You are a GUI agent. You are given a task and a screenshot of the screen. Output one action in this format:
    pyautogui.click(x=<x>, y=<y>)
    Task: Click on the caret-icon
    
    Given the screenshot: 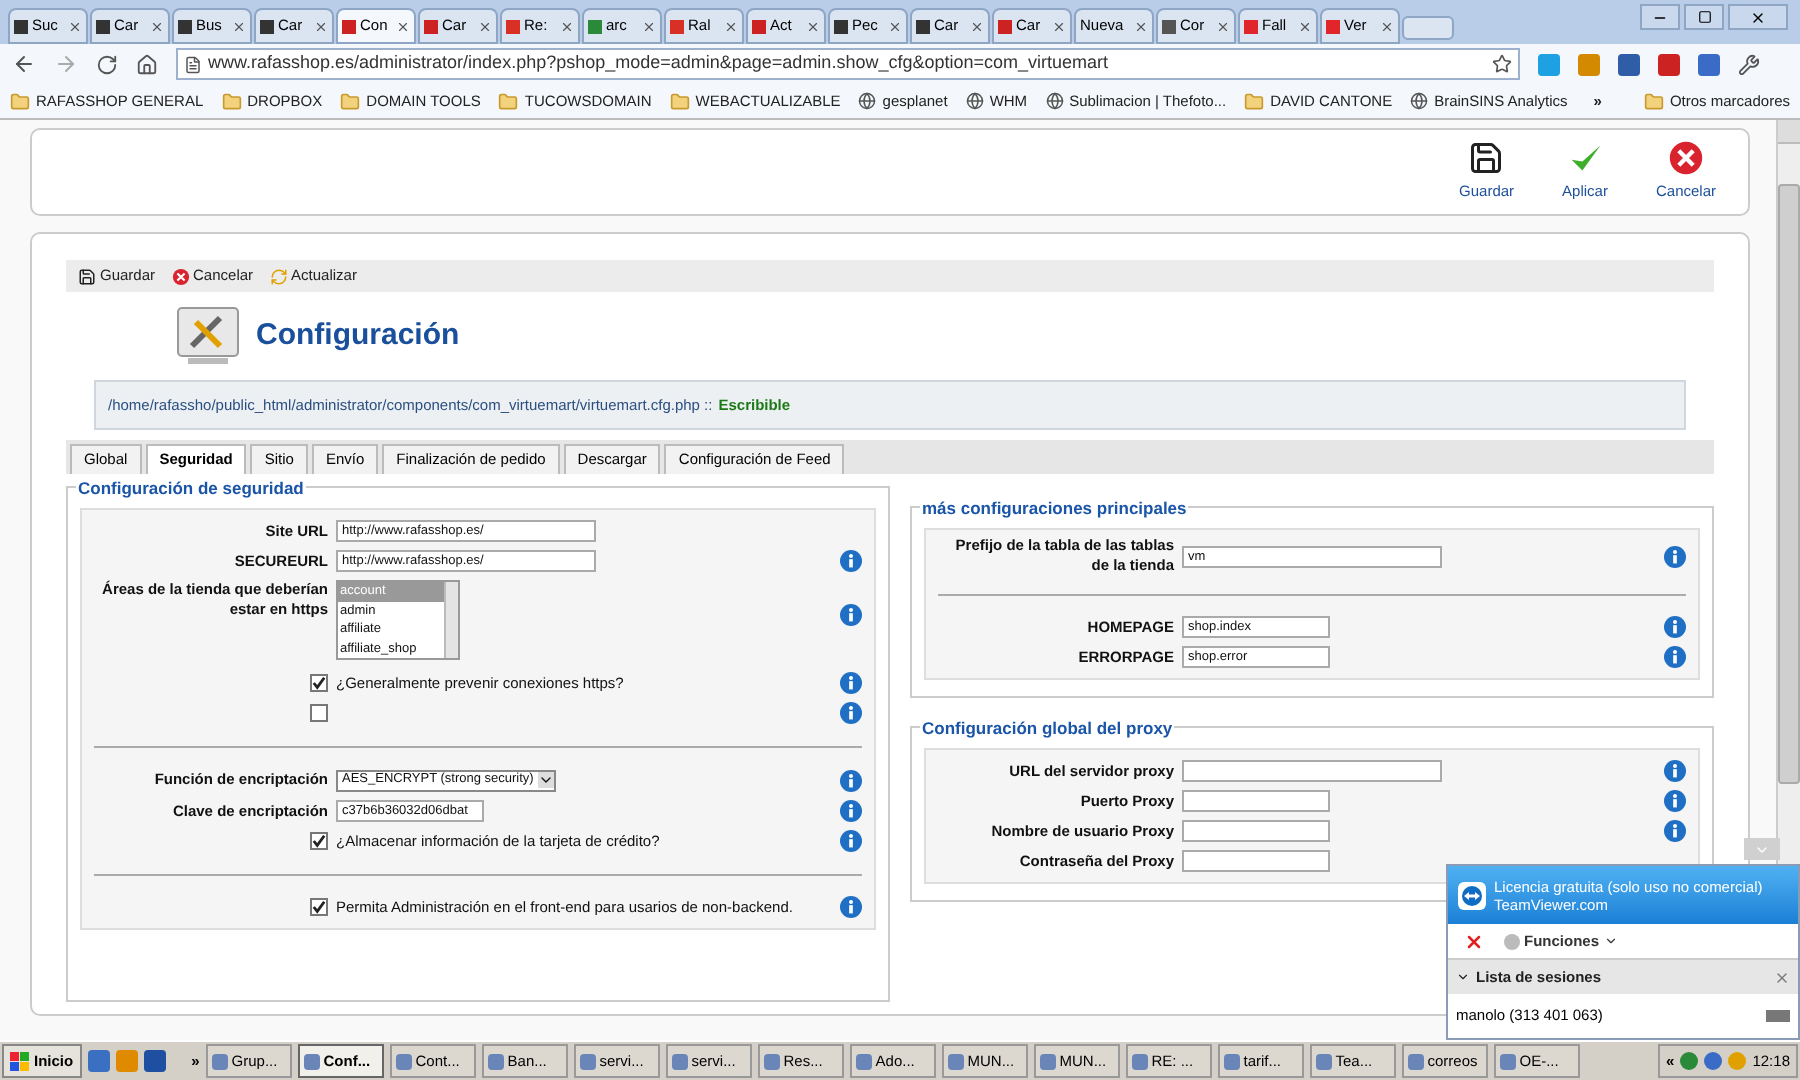 What is the action you would take?
    pyautogui.click(x=1610, y=941)
    